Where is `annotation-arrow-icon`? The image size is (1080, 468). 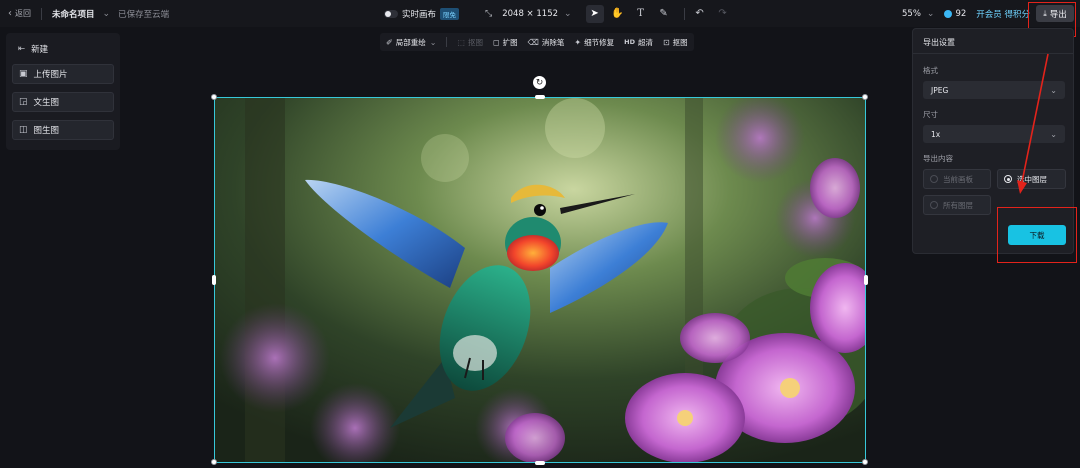
annotation-arrow-icon is located at coordinates (1033, 123).